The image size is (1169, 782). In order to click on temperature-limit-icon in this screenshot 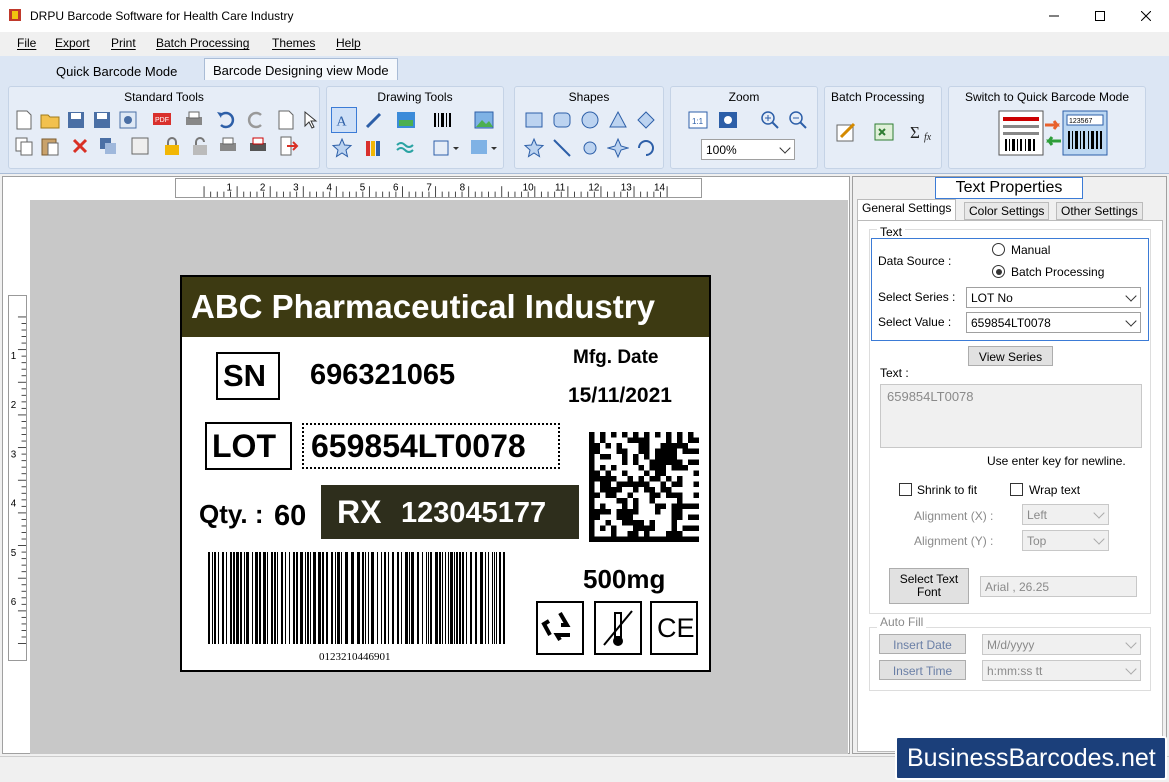, I will do `click(618, 628)`.